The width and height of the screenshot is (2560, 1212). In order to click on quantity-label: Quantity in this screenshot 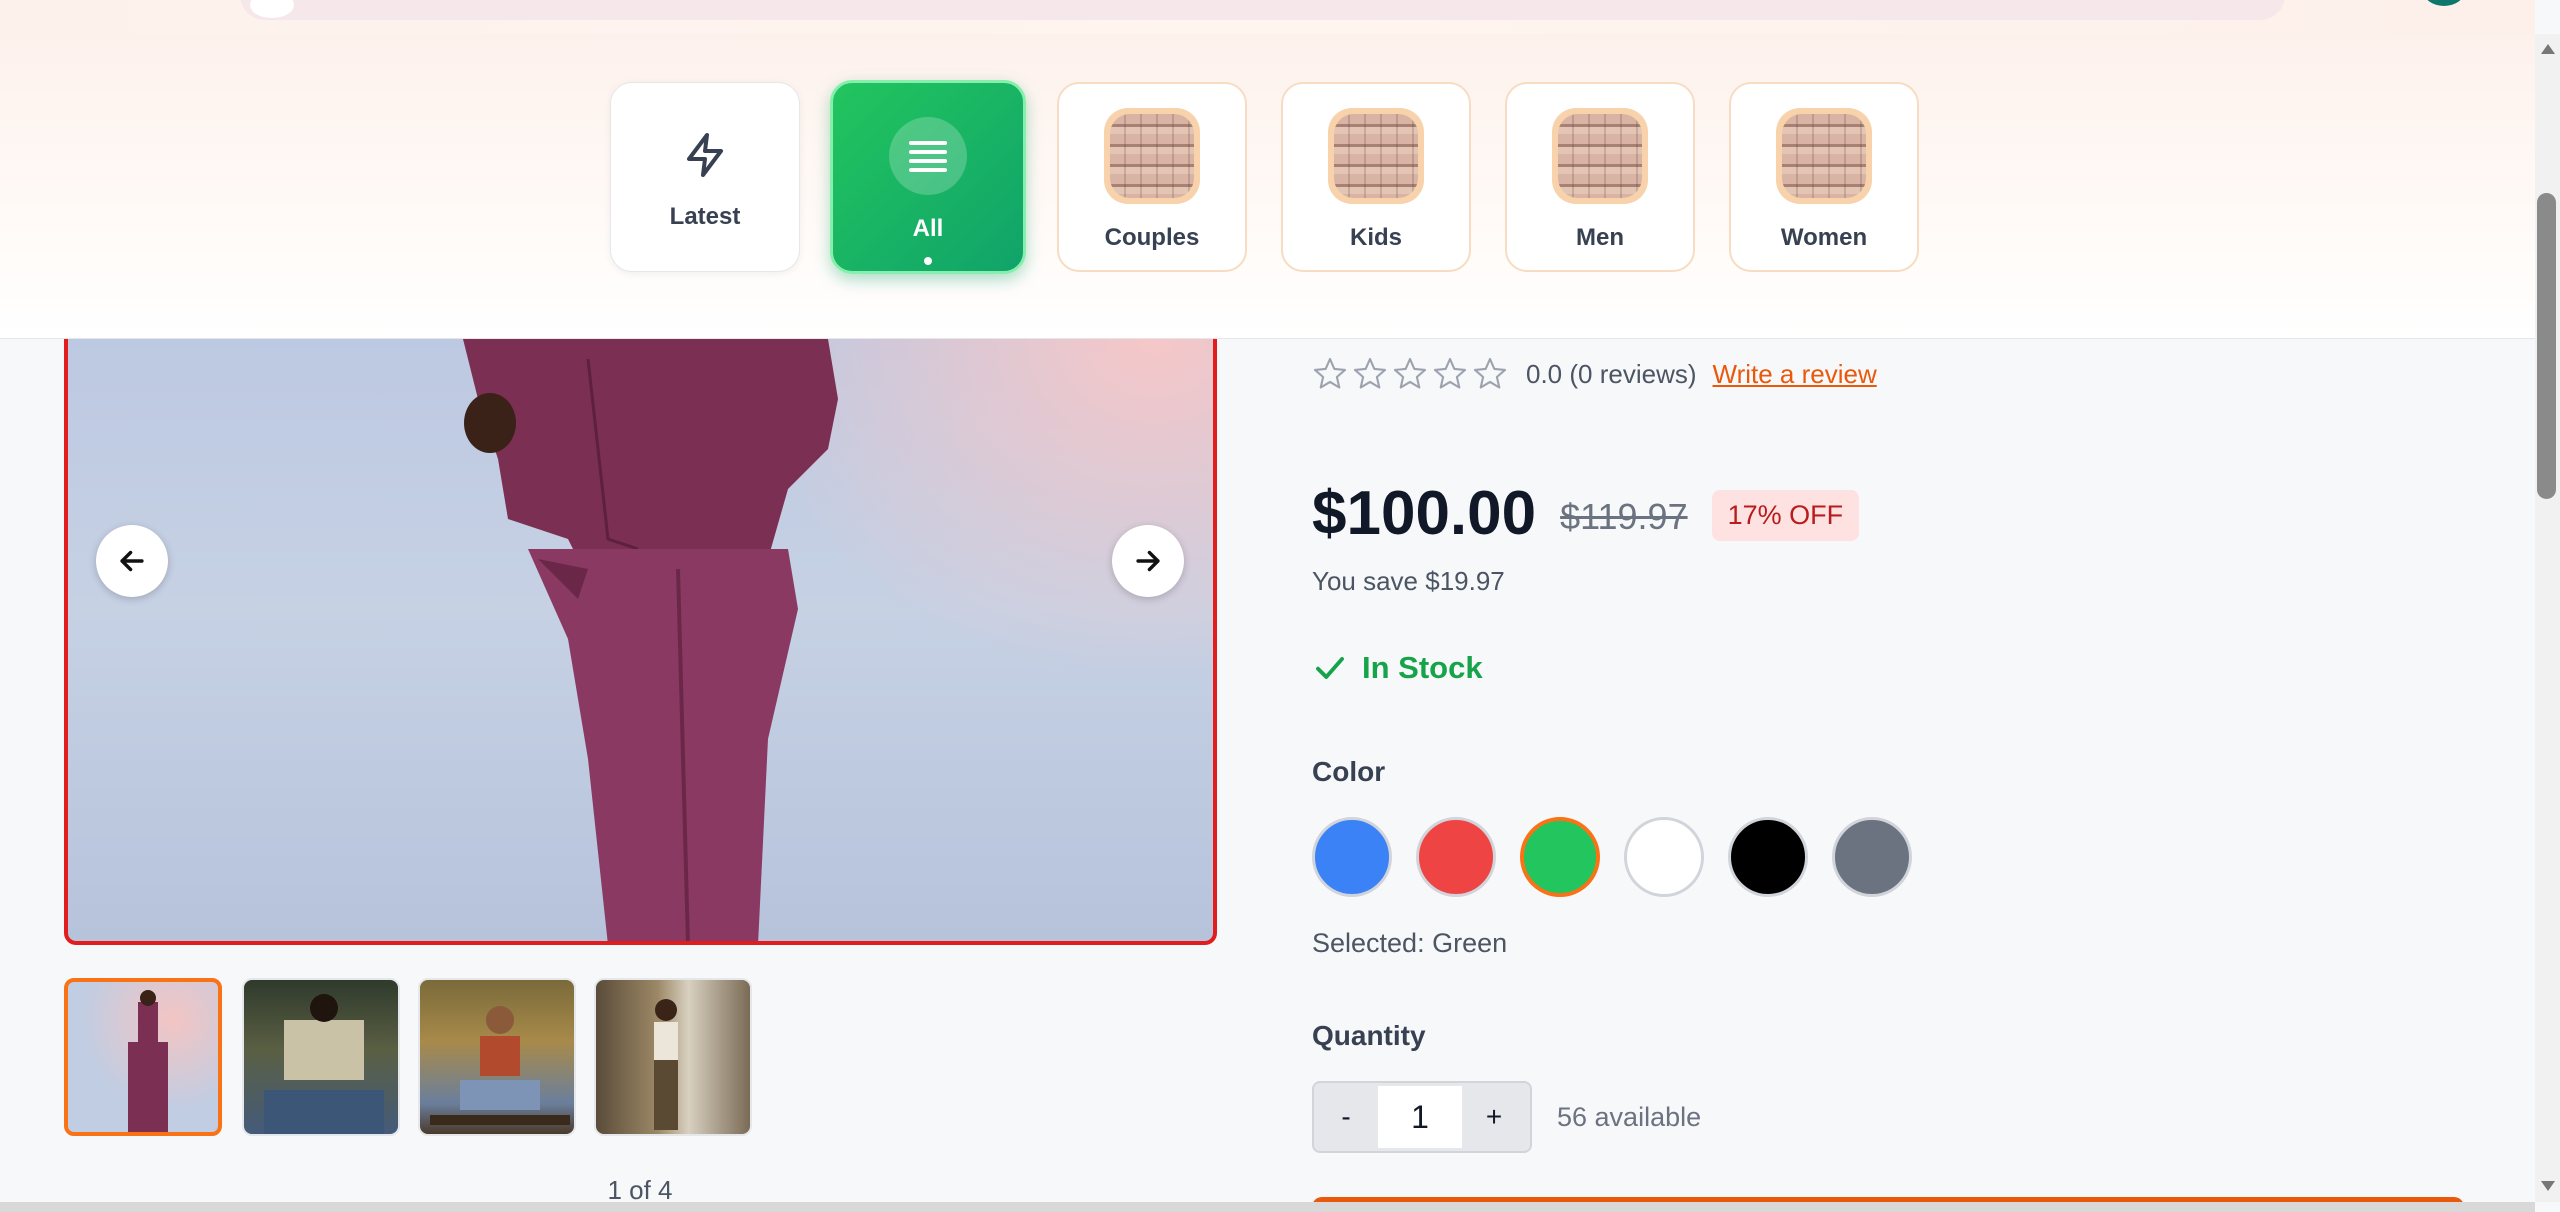, I will do `click(1369, 1035)`.